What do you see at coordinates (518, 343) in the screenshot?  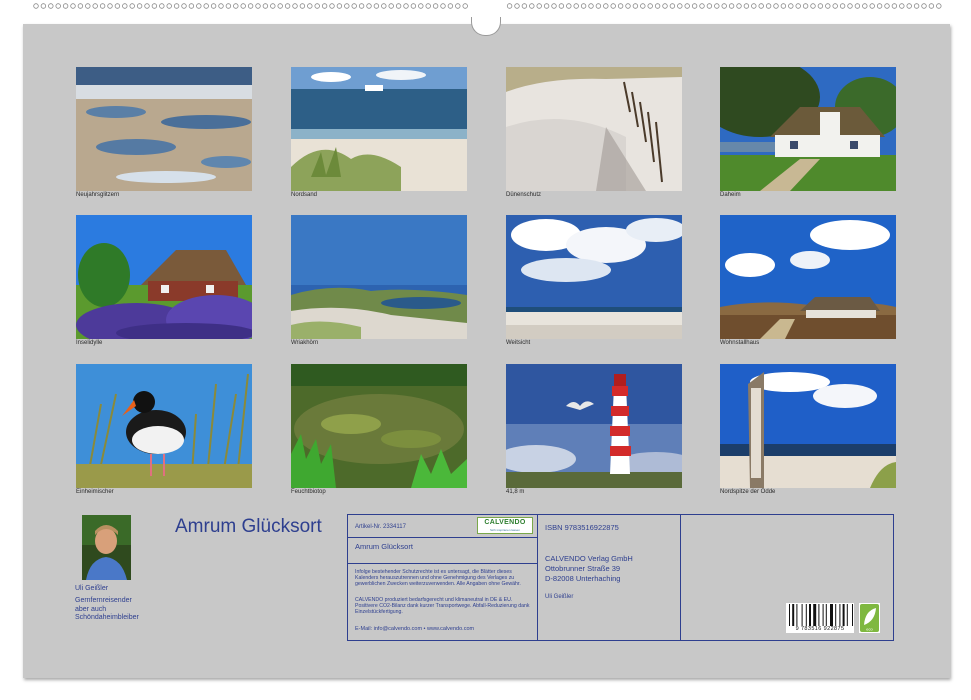 I see `photo-caption: Weitsicht` at bounding box center [518, 343].